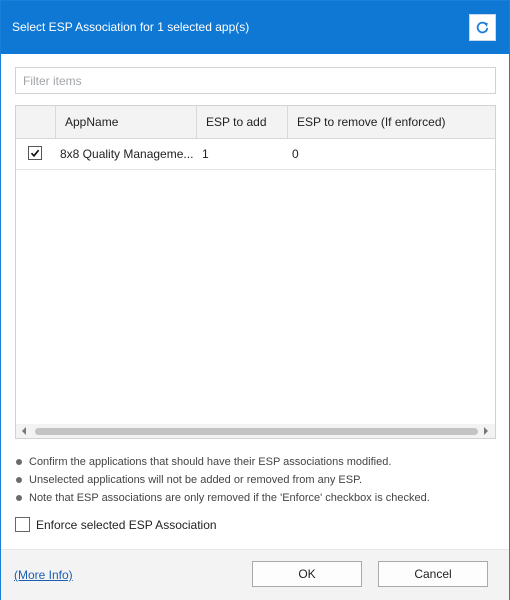  I want to click on column-header-esp-to-remove: ESP to remove (If enforced), so click(391, 122).